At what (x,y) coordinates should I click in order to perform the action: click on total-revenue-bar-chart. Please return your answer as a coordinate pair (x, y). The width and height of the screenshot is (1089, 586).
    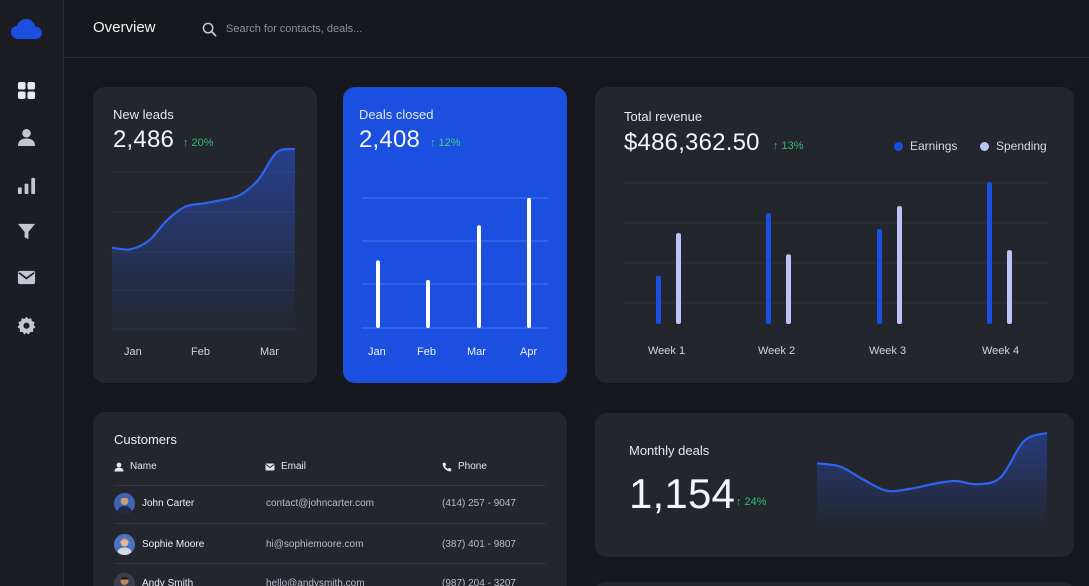
    Looking at the image, I should click on (836, 253).